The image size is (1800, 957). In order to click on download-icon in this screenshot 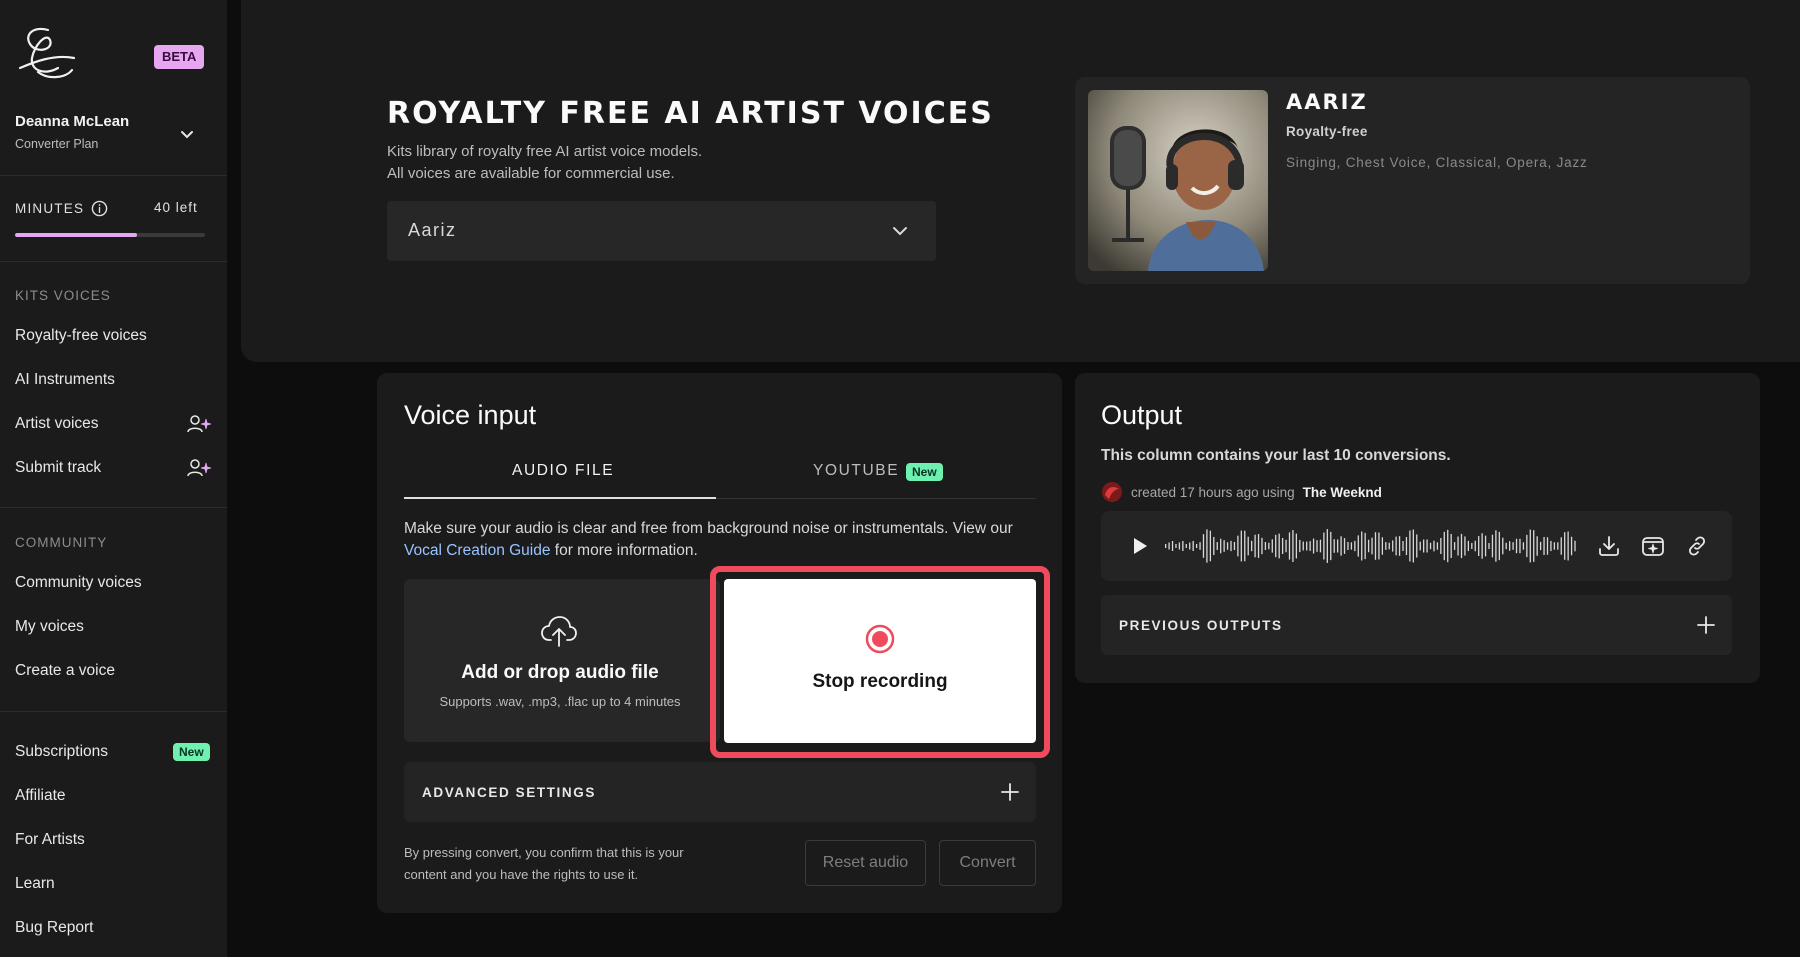, I will do `click(1609, 546)`.